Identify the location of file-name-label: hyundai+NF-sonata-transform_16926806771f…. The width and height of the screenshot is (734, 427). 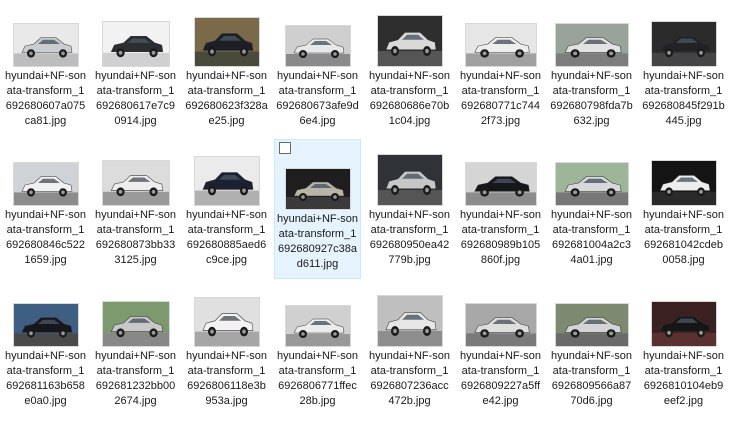
(317, 378).